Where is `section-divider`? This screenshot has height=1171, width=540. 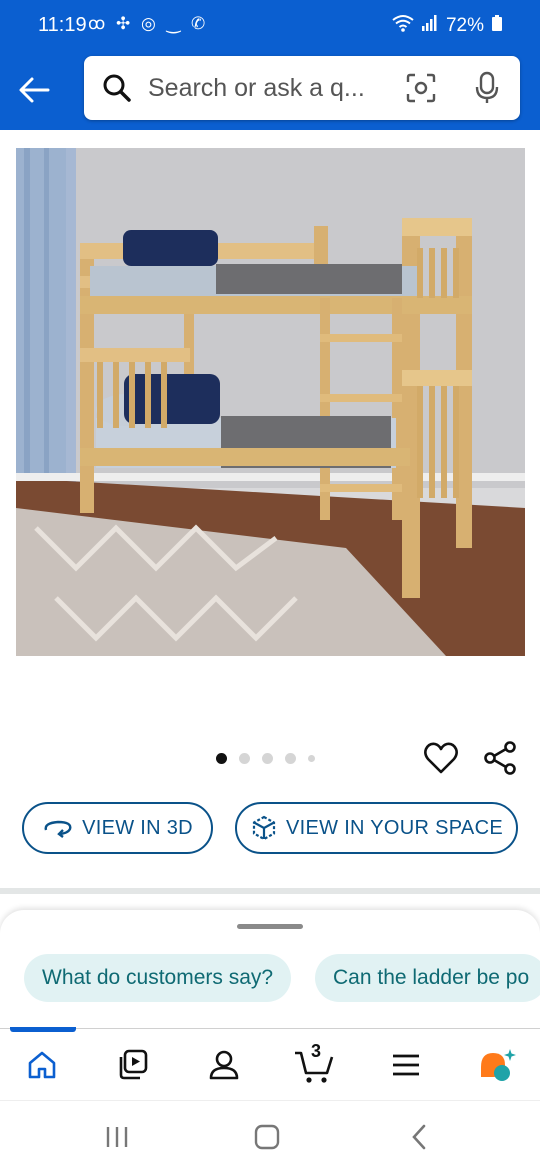
section-divider is located at coordinates (270, 891).